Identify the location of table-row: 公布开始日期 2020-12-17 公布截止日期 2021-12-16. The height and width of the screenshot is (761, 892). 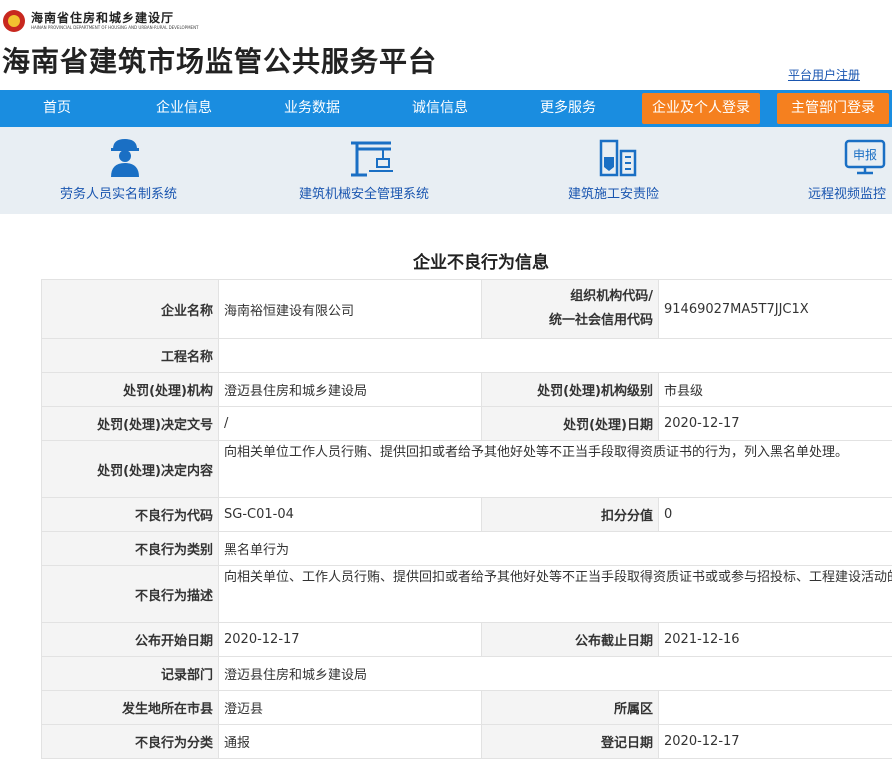
(466, 639).